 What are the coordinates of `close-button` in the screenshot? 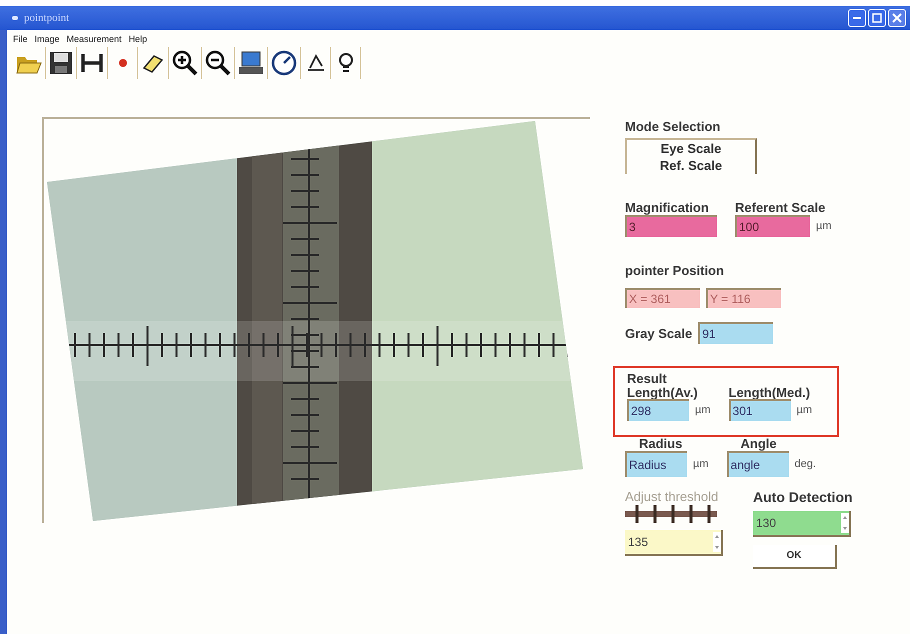 It's located at (897, 18).